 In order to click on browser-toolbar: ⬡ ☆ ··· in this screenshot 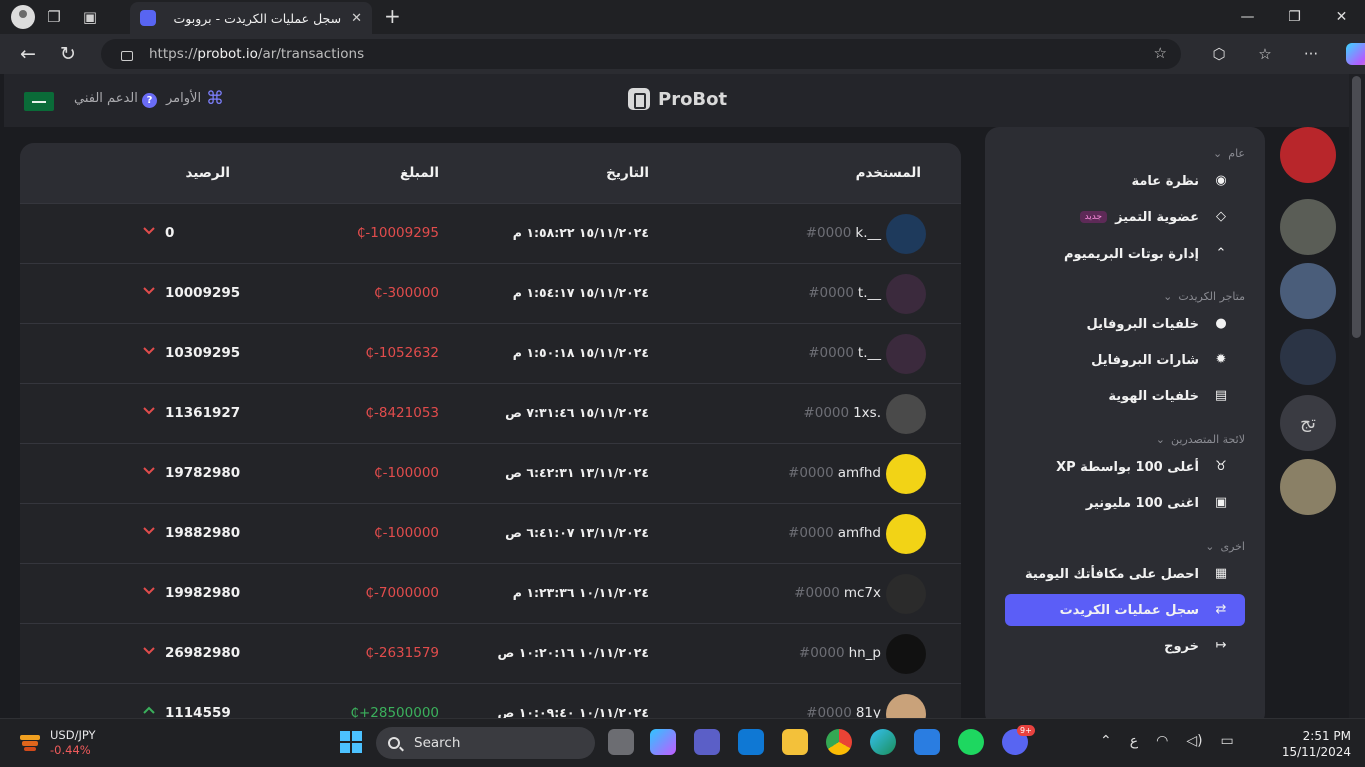, I will do `click(1280, 54)`.